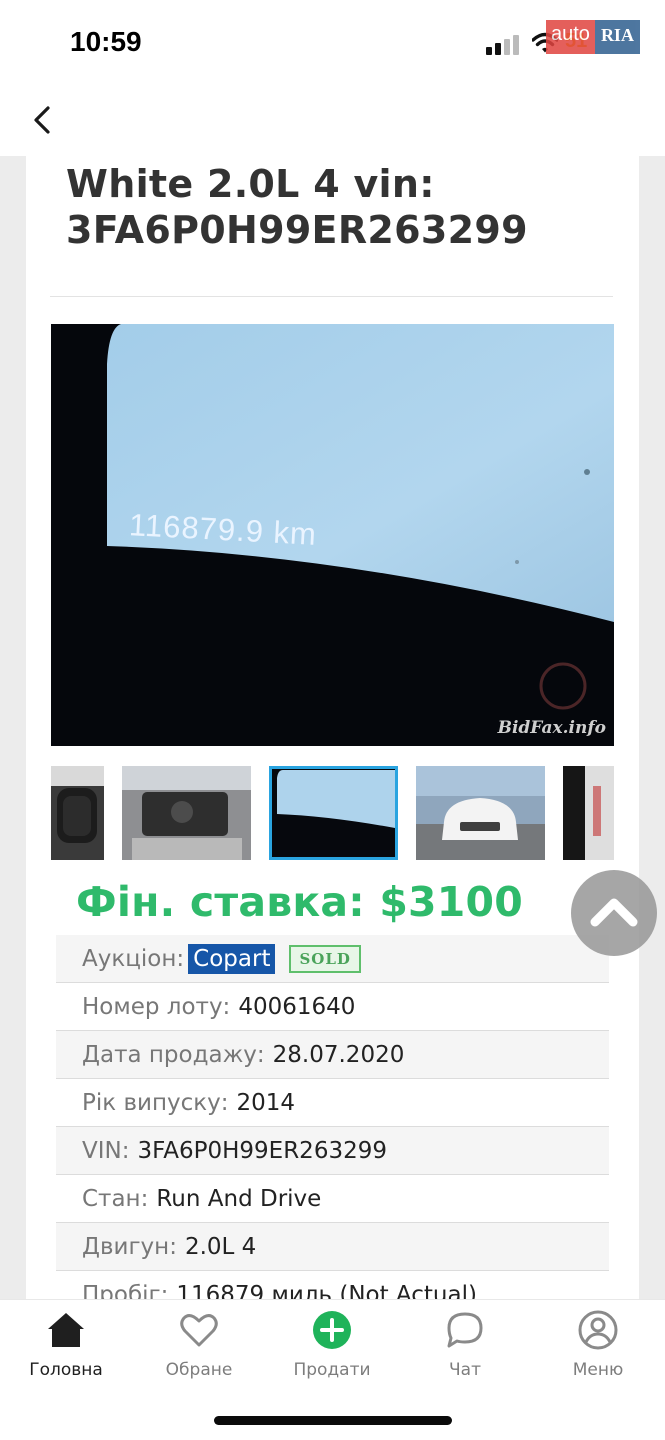  Describe the element at coordinates (129, 1246) in the screenshot. I see `detail-label: Двигун:` at that location.